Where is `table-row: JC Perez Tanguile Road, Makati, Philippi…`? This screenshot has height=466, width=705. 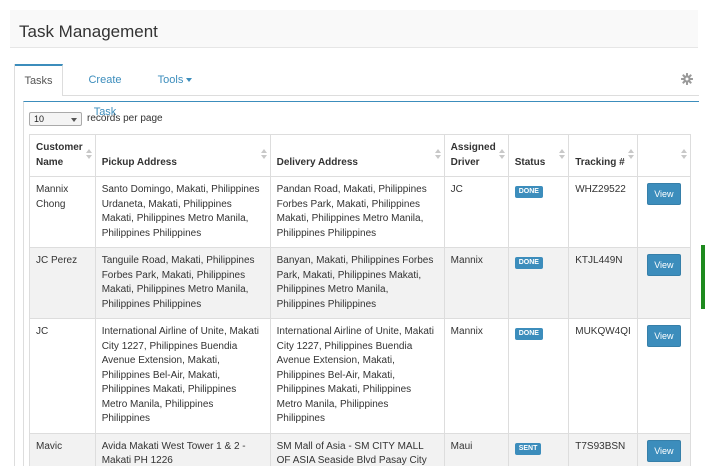 table-row: JC Perez Tanguile Road, Makati, Philippi… is located at coordinates (360, 283).